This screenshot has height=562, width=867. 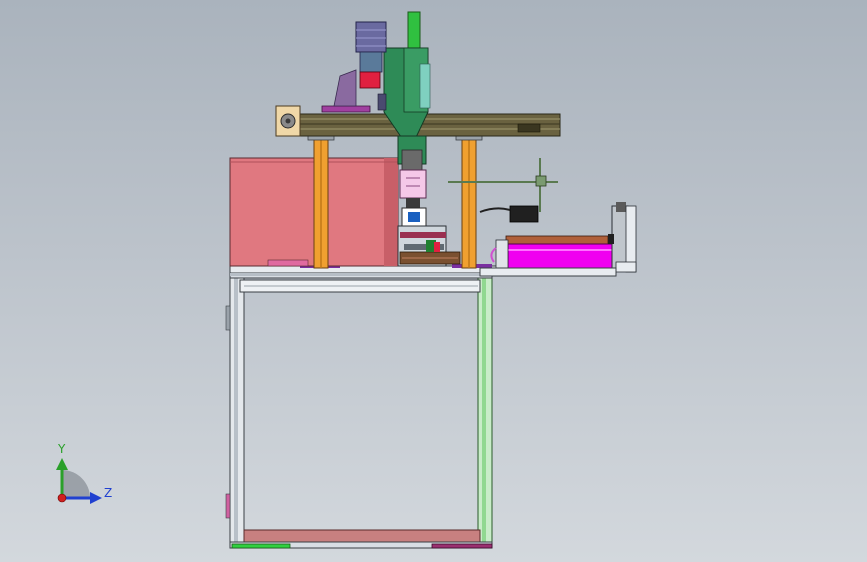 I want to click on stepper-motor, so click(x=371, y=55).